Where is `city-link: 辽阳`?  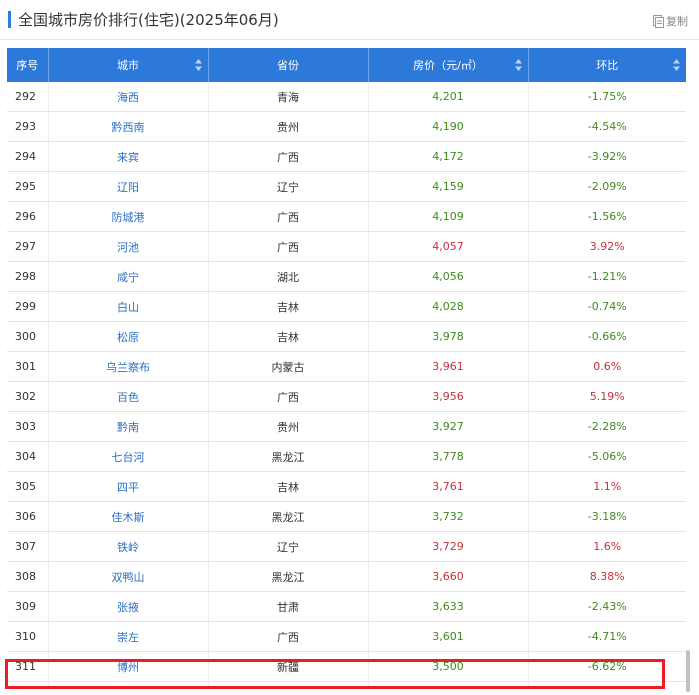 city-link: 辽阳 is located at coordinates (128, 186).